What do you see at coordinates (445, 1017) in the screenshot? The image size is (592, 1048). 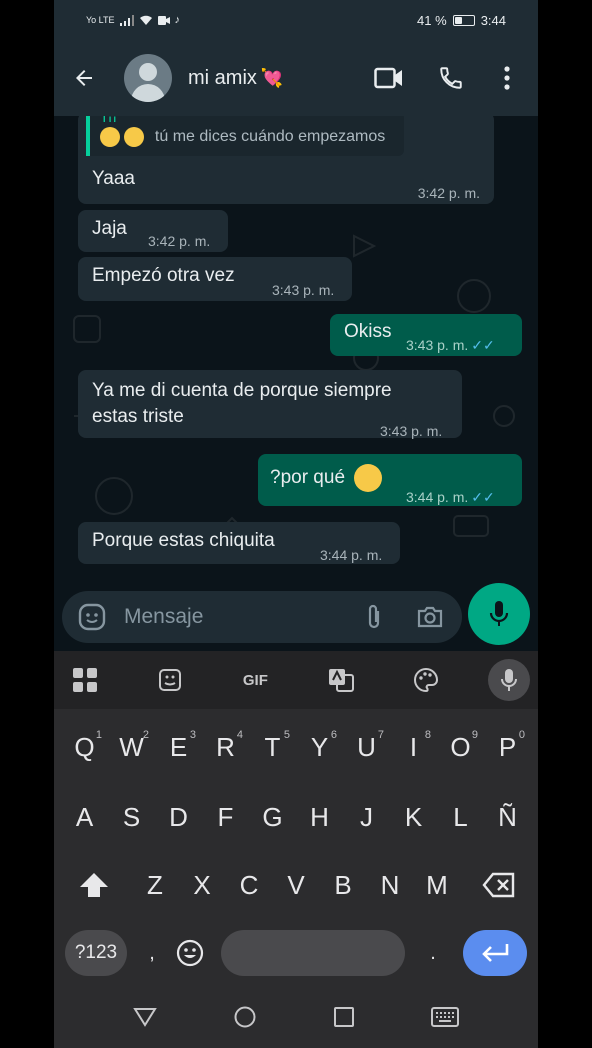 I see `keyboard-icon` at bounding box center [445, 1017].